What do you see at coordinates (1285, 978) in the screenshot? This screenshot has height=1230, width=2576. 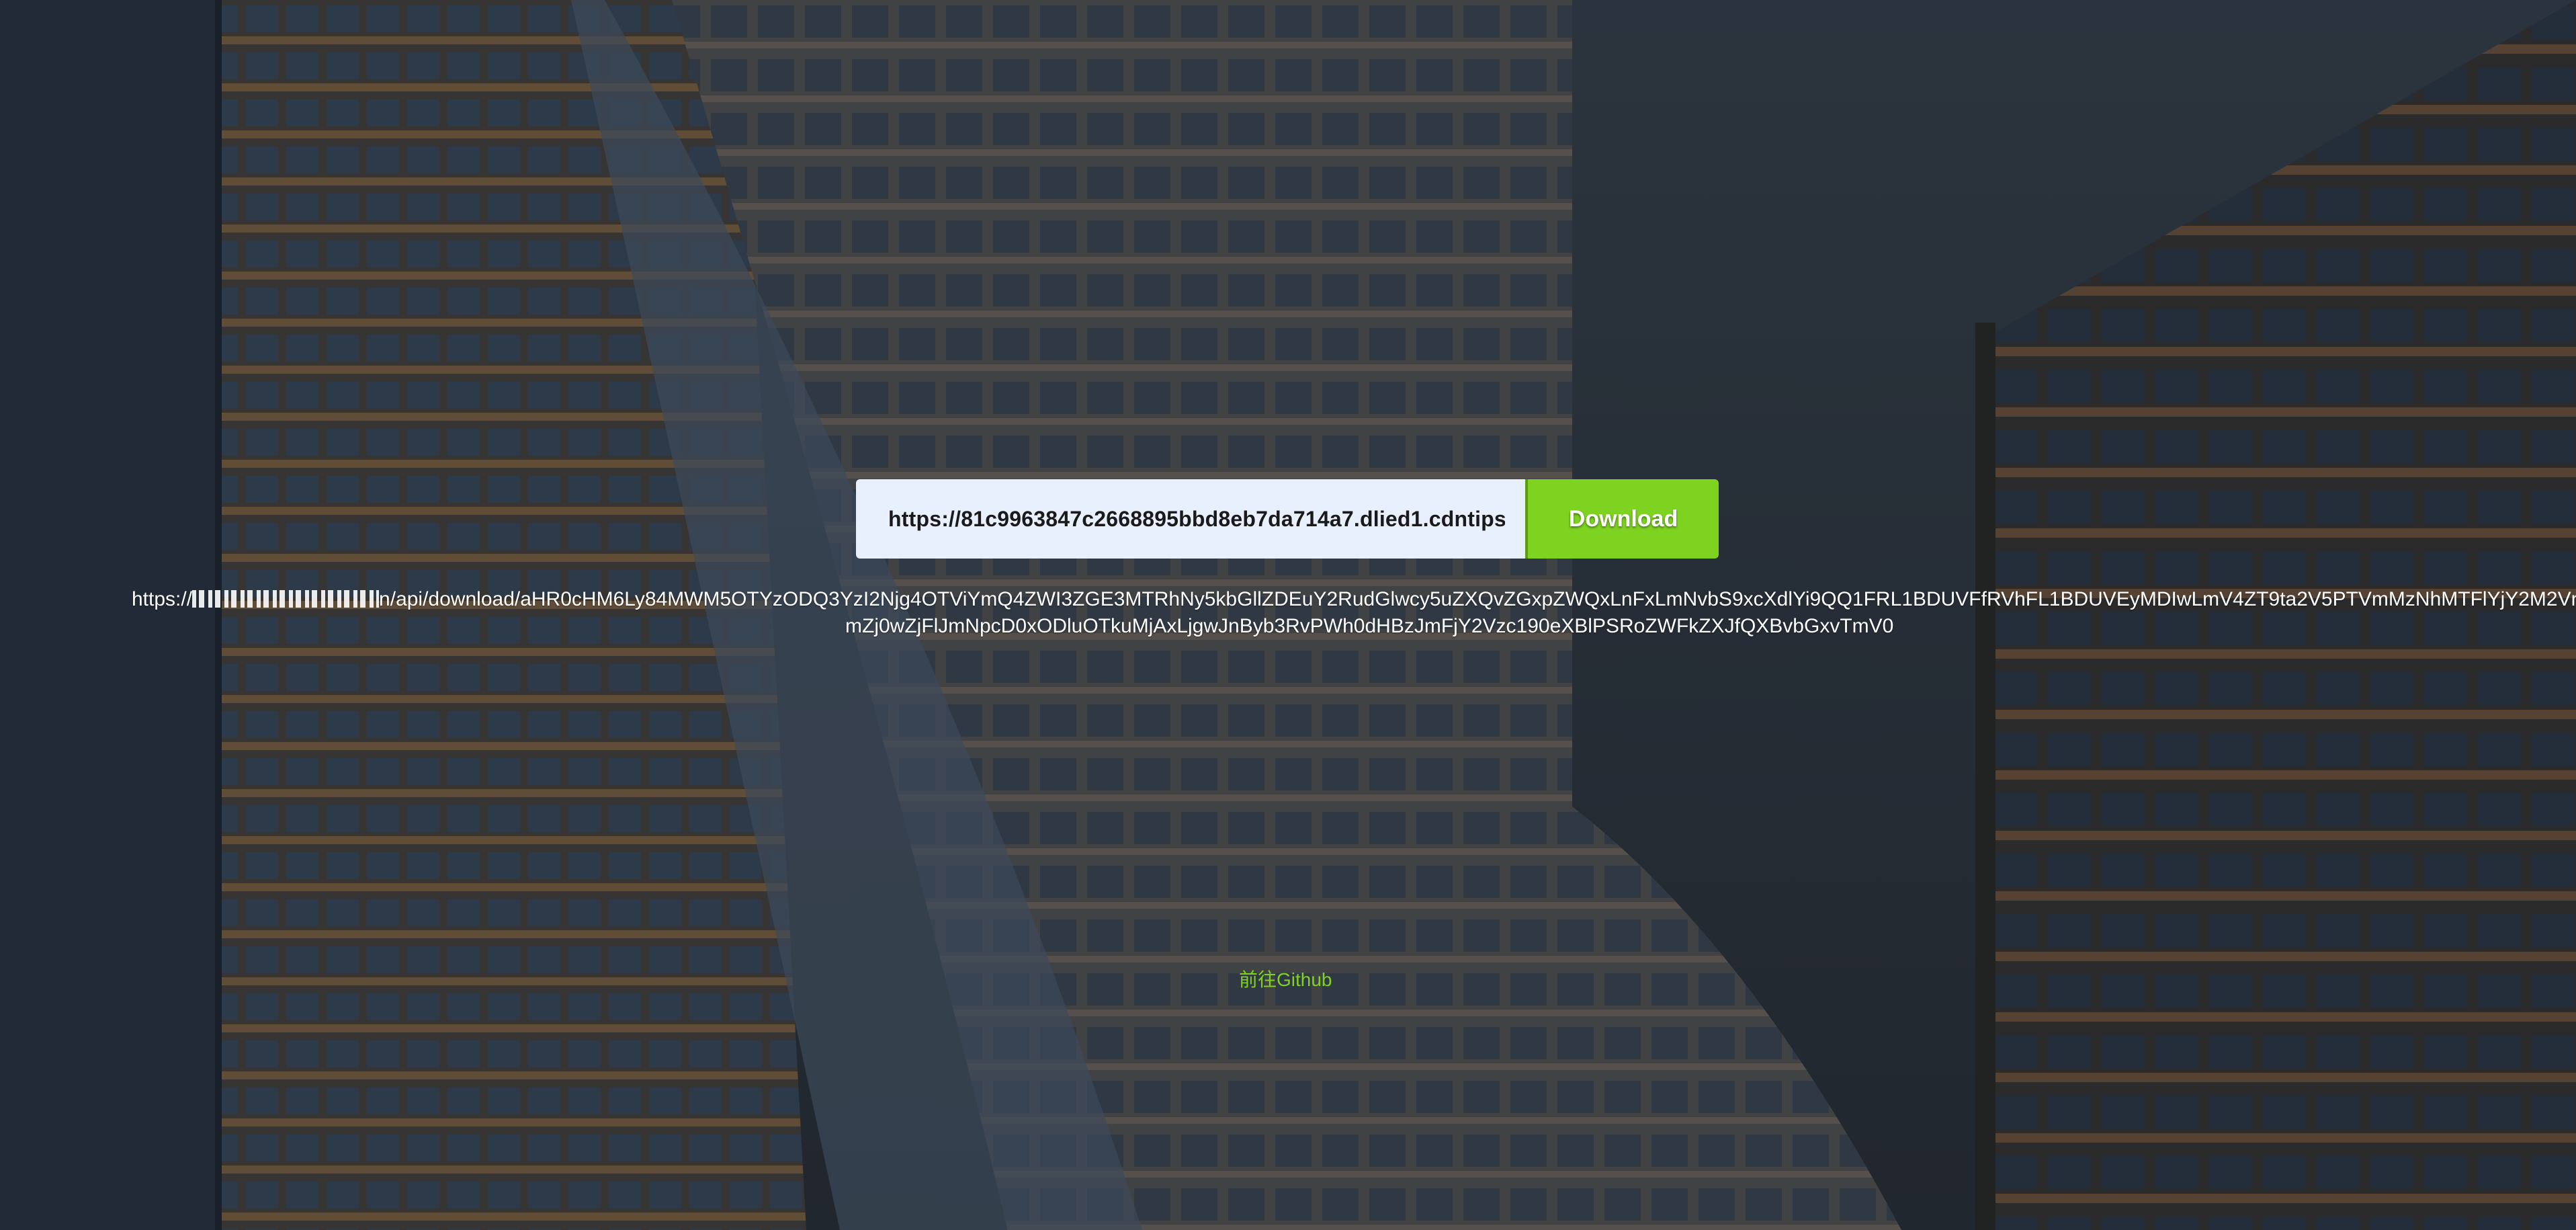 I see `github-link: 前往Github` at bounding box center [1285, 978].